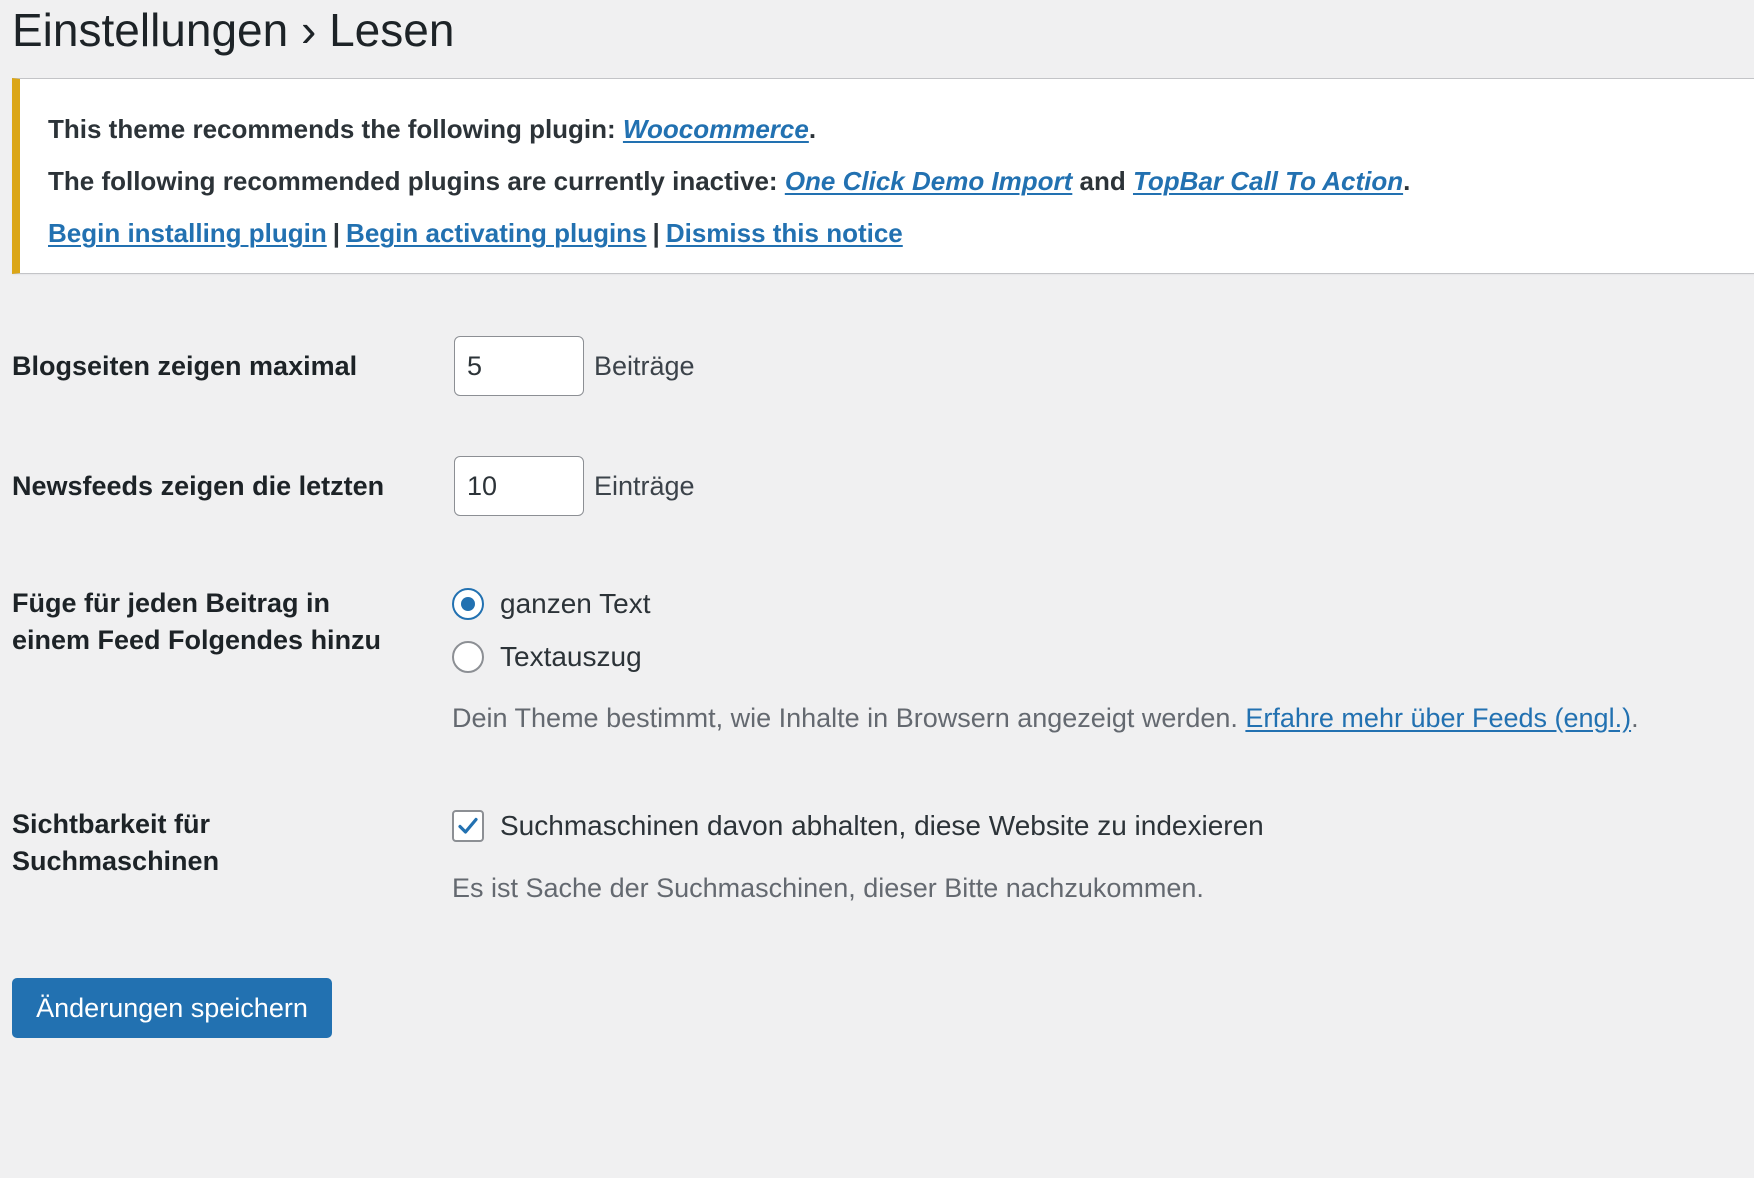 Image resolution: width=1754 pixels, height=1178 pixels. I want to click on posts-per-rss-unit: Einträge, so click(644, 486).